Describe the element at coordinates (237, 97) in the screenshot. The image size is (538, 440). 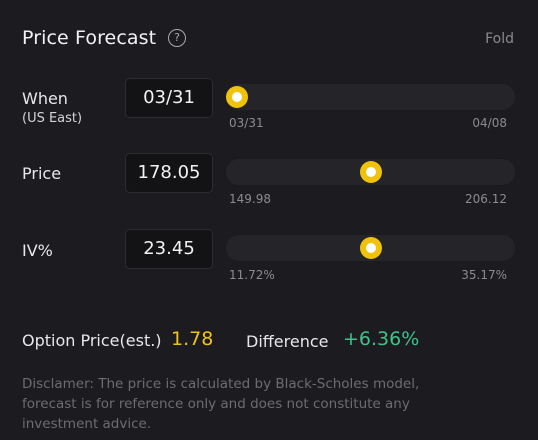
I see `when-slider-knob` at that location.